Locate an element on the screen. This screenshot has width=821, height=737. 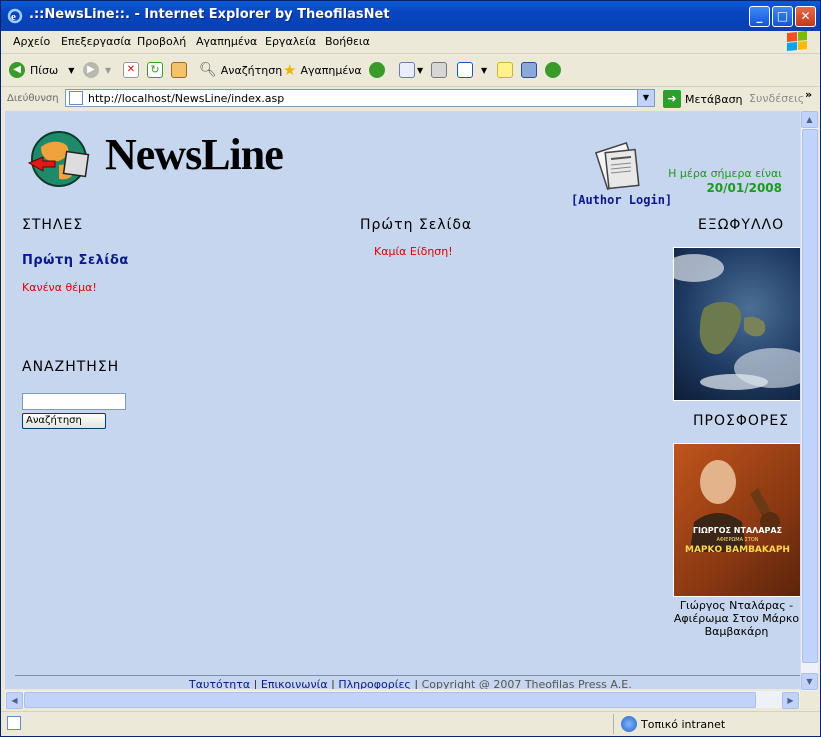
horizontal-scrollbar: ◀ ▶ is located at coordinates (402, 700).